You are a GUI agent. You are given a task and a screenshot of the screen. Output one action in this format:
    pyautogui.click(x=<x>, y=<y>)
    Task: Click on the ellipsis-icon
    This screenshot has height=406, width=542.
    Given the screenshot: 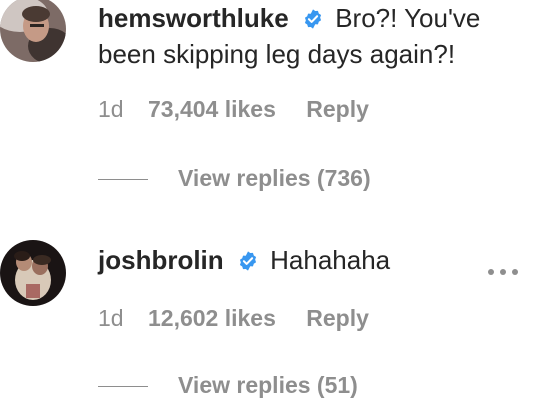 What is the action you would take?
    pyautogui.click(x=503, y=272)
    